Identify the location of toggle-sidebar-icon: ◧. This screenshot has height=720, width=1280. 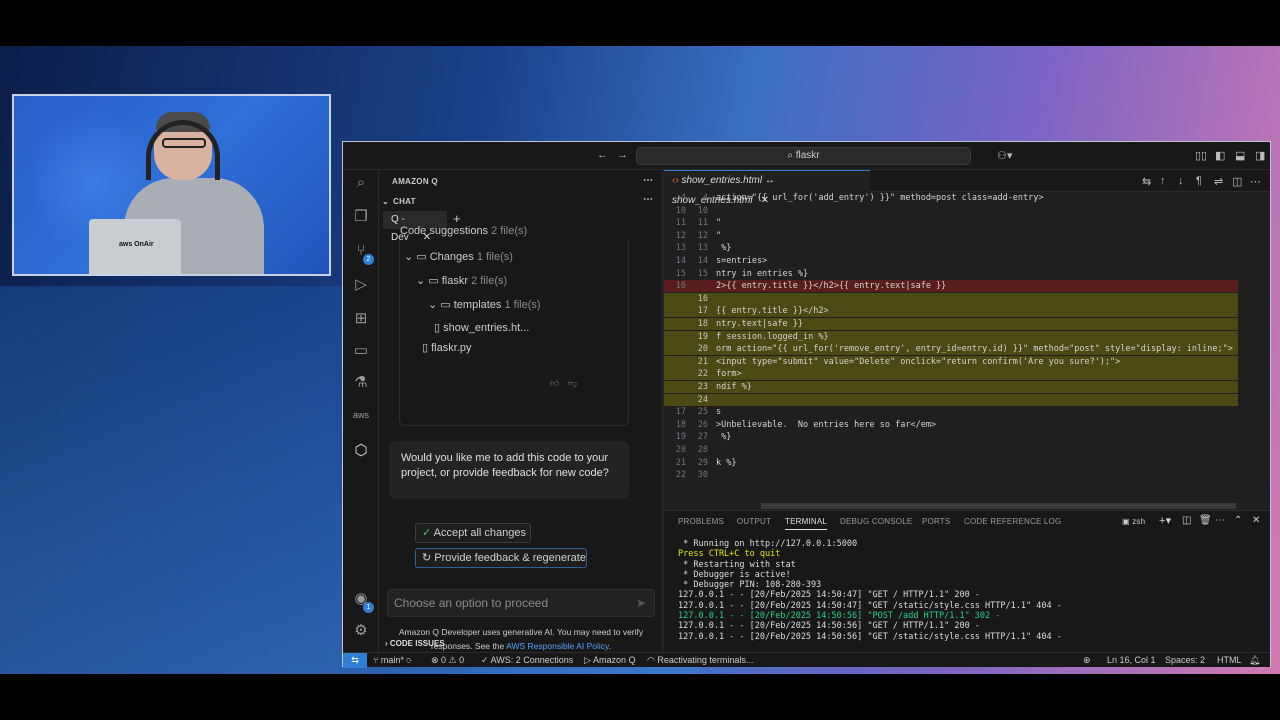
(1220, 155).